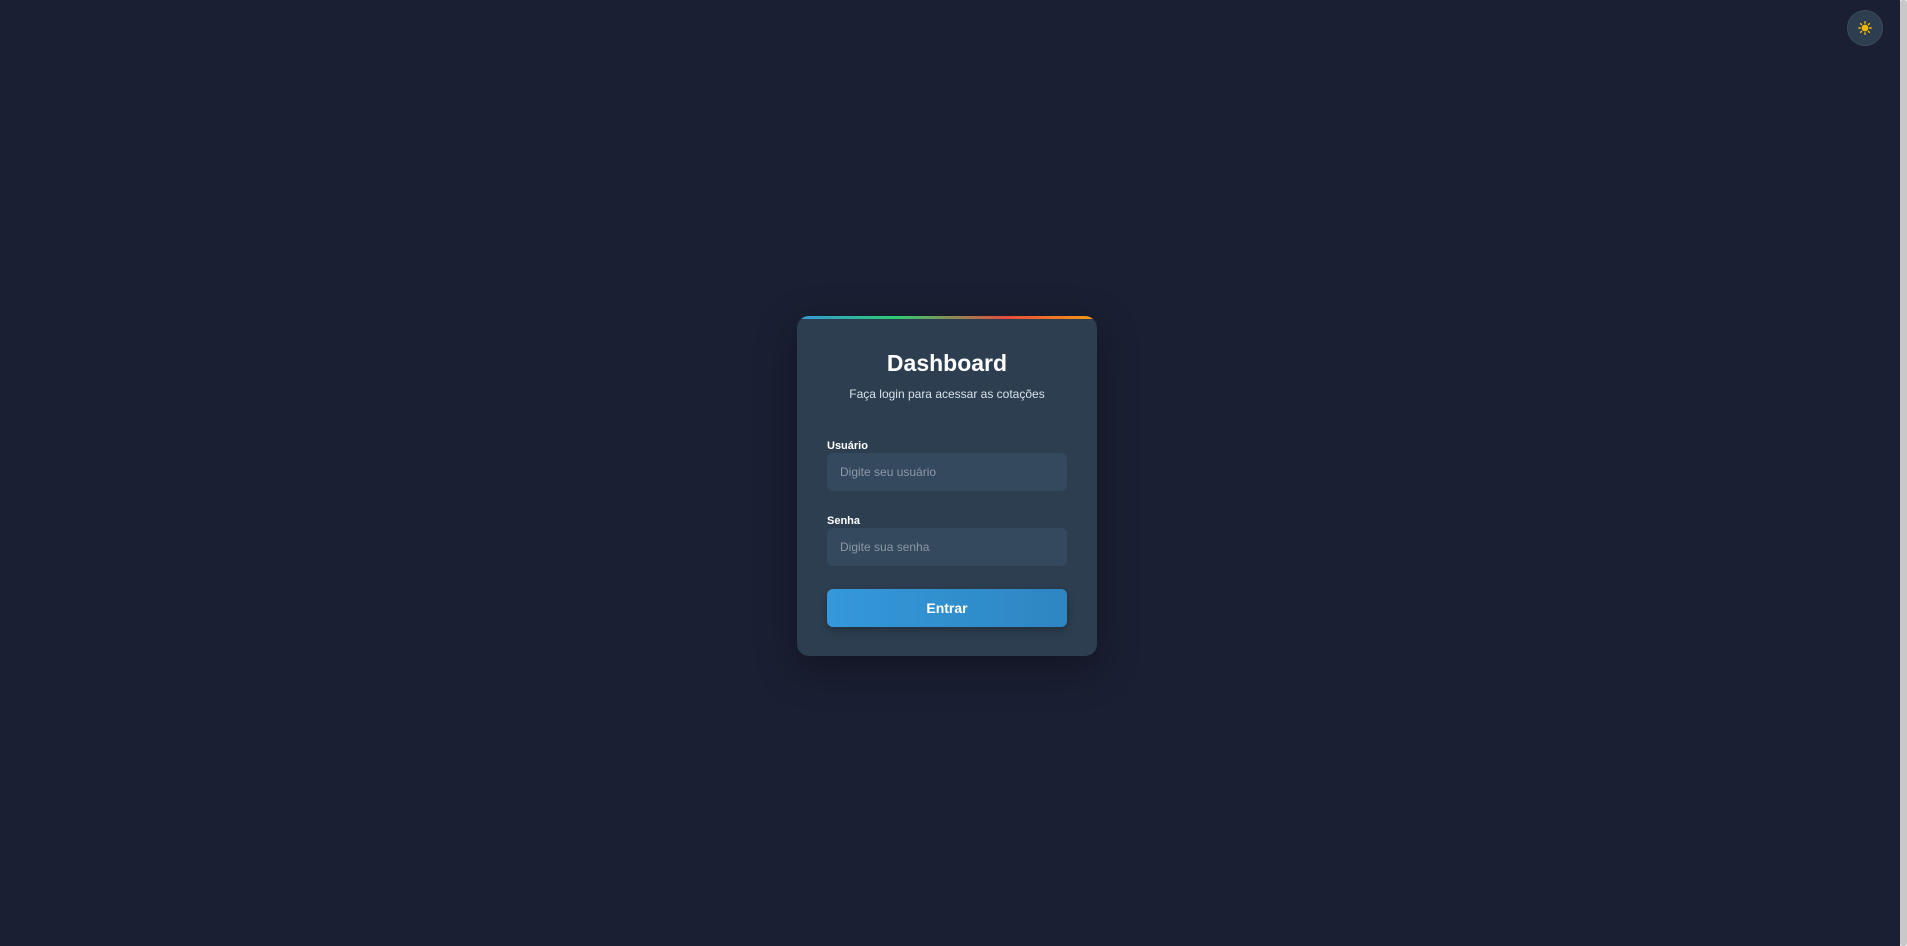 The image size is (1907, 946). Describe the element at coordinates (847, 446) in the screenshot. I see `username-label: Usuário` at that location.